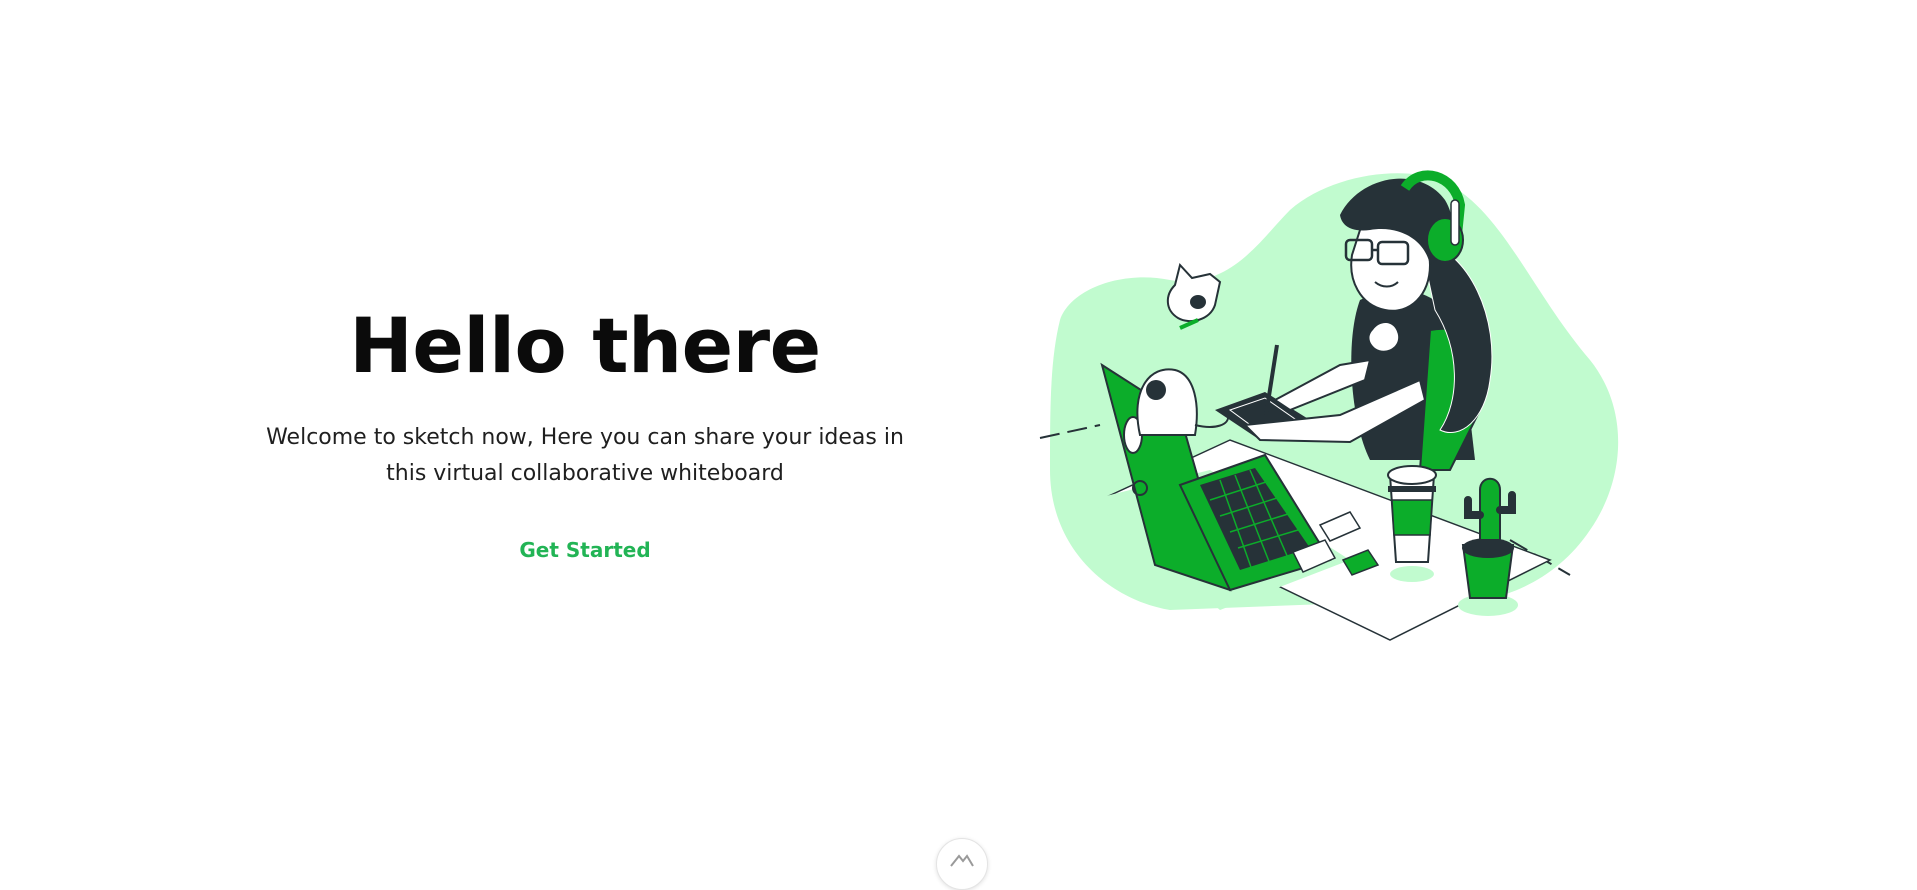 This screenshot has height=890, width=1917. I want to click on hero-title: Hello there, so click(585, 345).